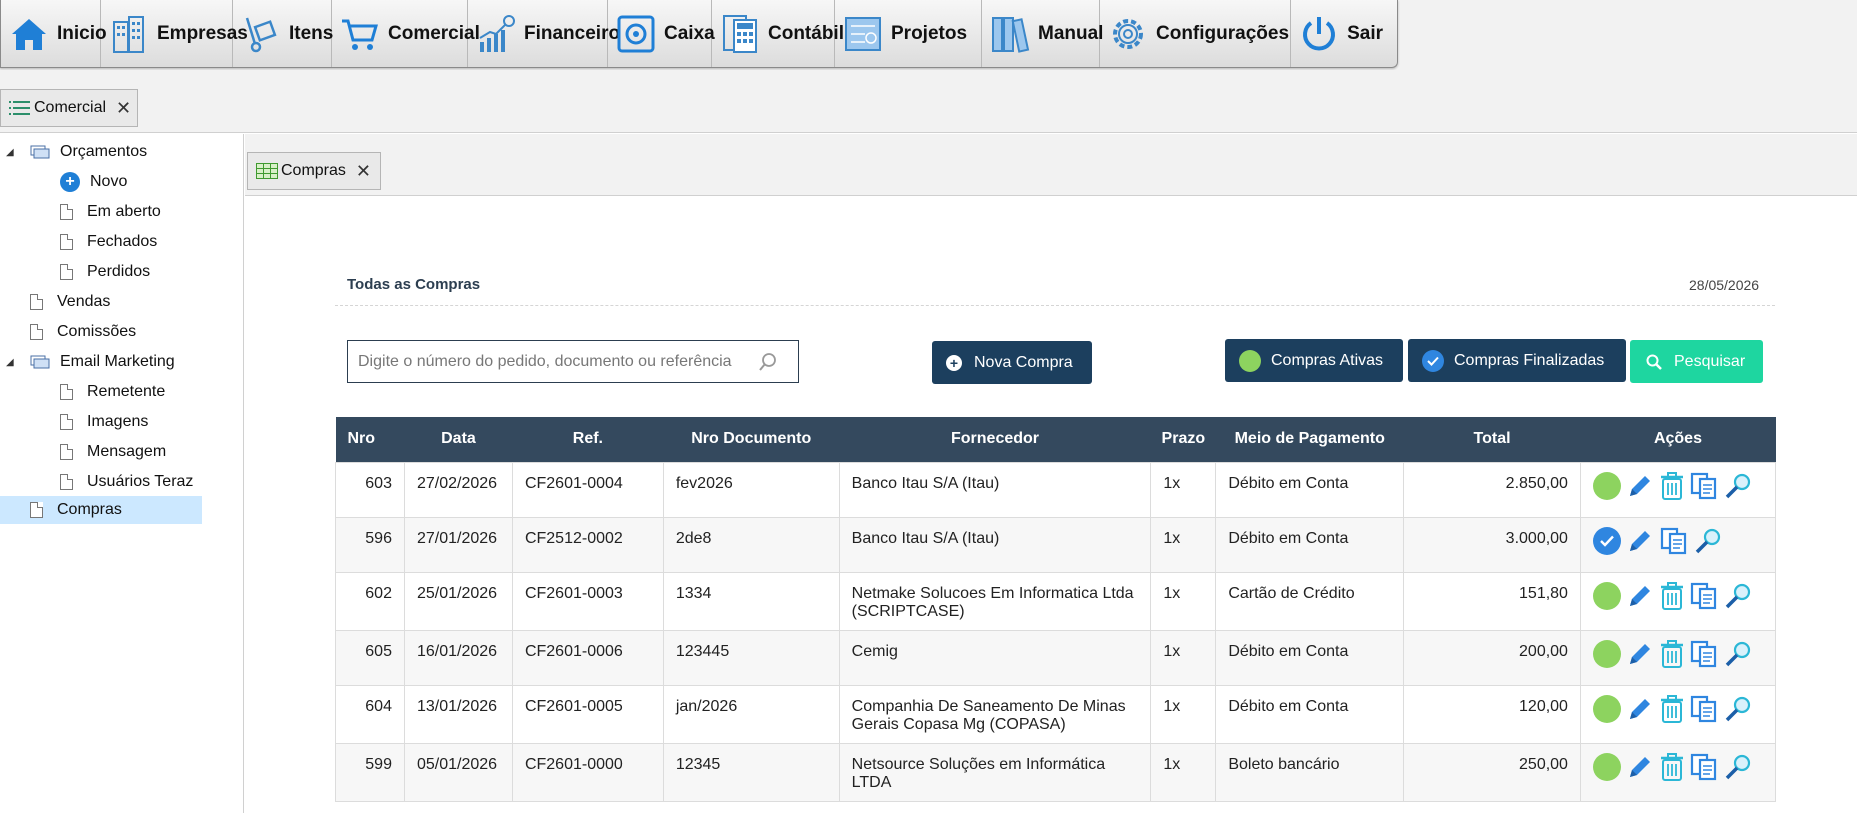 The height and width of the screenshot is (813, 1857). I want to click on menu-projetos: Projetos, so click(908, 33).